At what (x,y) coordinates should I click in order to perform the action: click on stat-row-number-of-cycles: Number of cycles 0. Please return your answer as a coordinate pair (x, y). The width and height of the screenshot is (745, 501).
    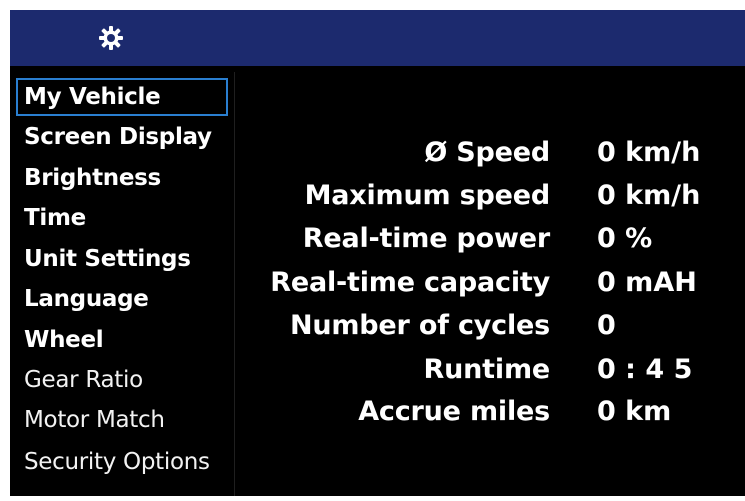
    Looking at the image, I should click on (492, 326).